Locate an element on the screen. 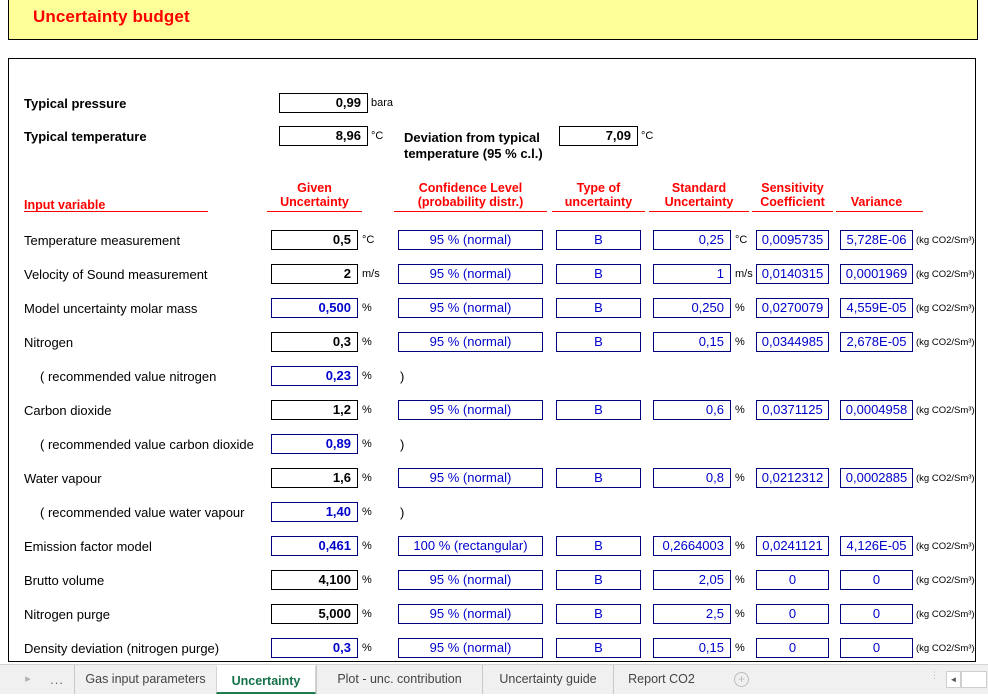  row-confidence-level-input: 100 % (rectangular) is located at coordinates (470, 546).